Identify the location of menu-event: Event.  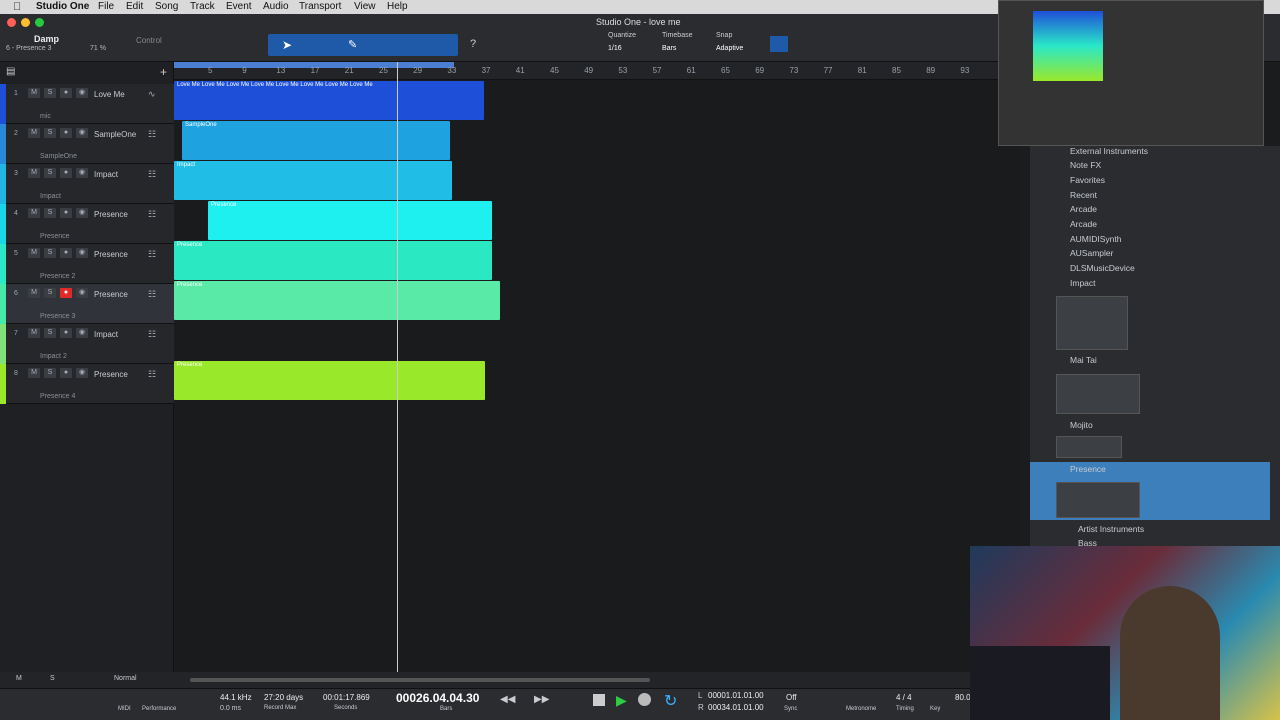
(239, 6).